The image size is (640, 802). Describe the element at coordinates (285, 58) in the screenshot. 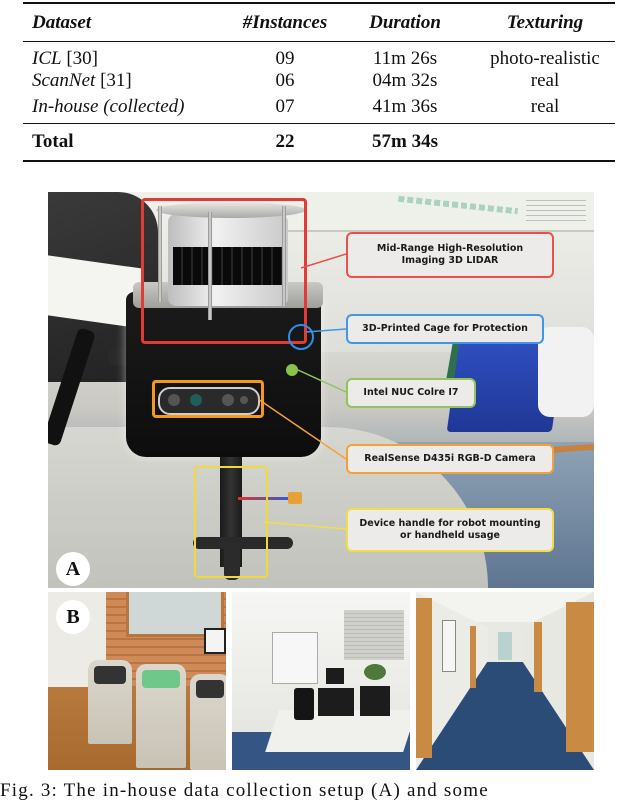

I see `instances-cell: 09` at that location.